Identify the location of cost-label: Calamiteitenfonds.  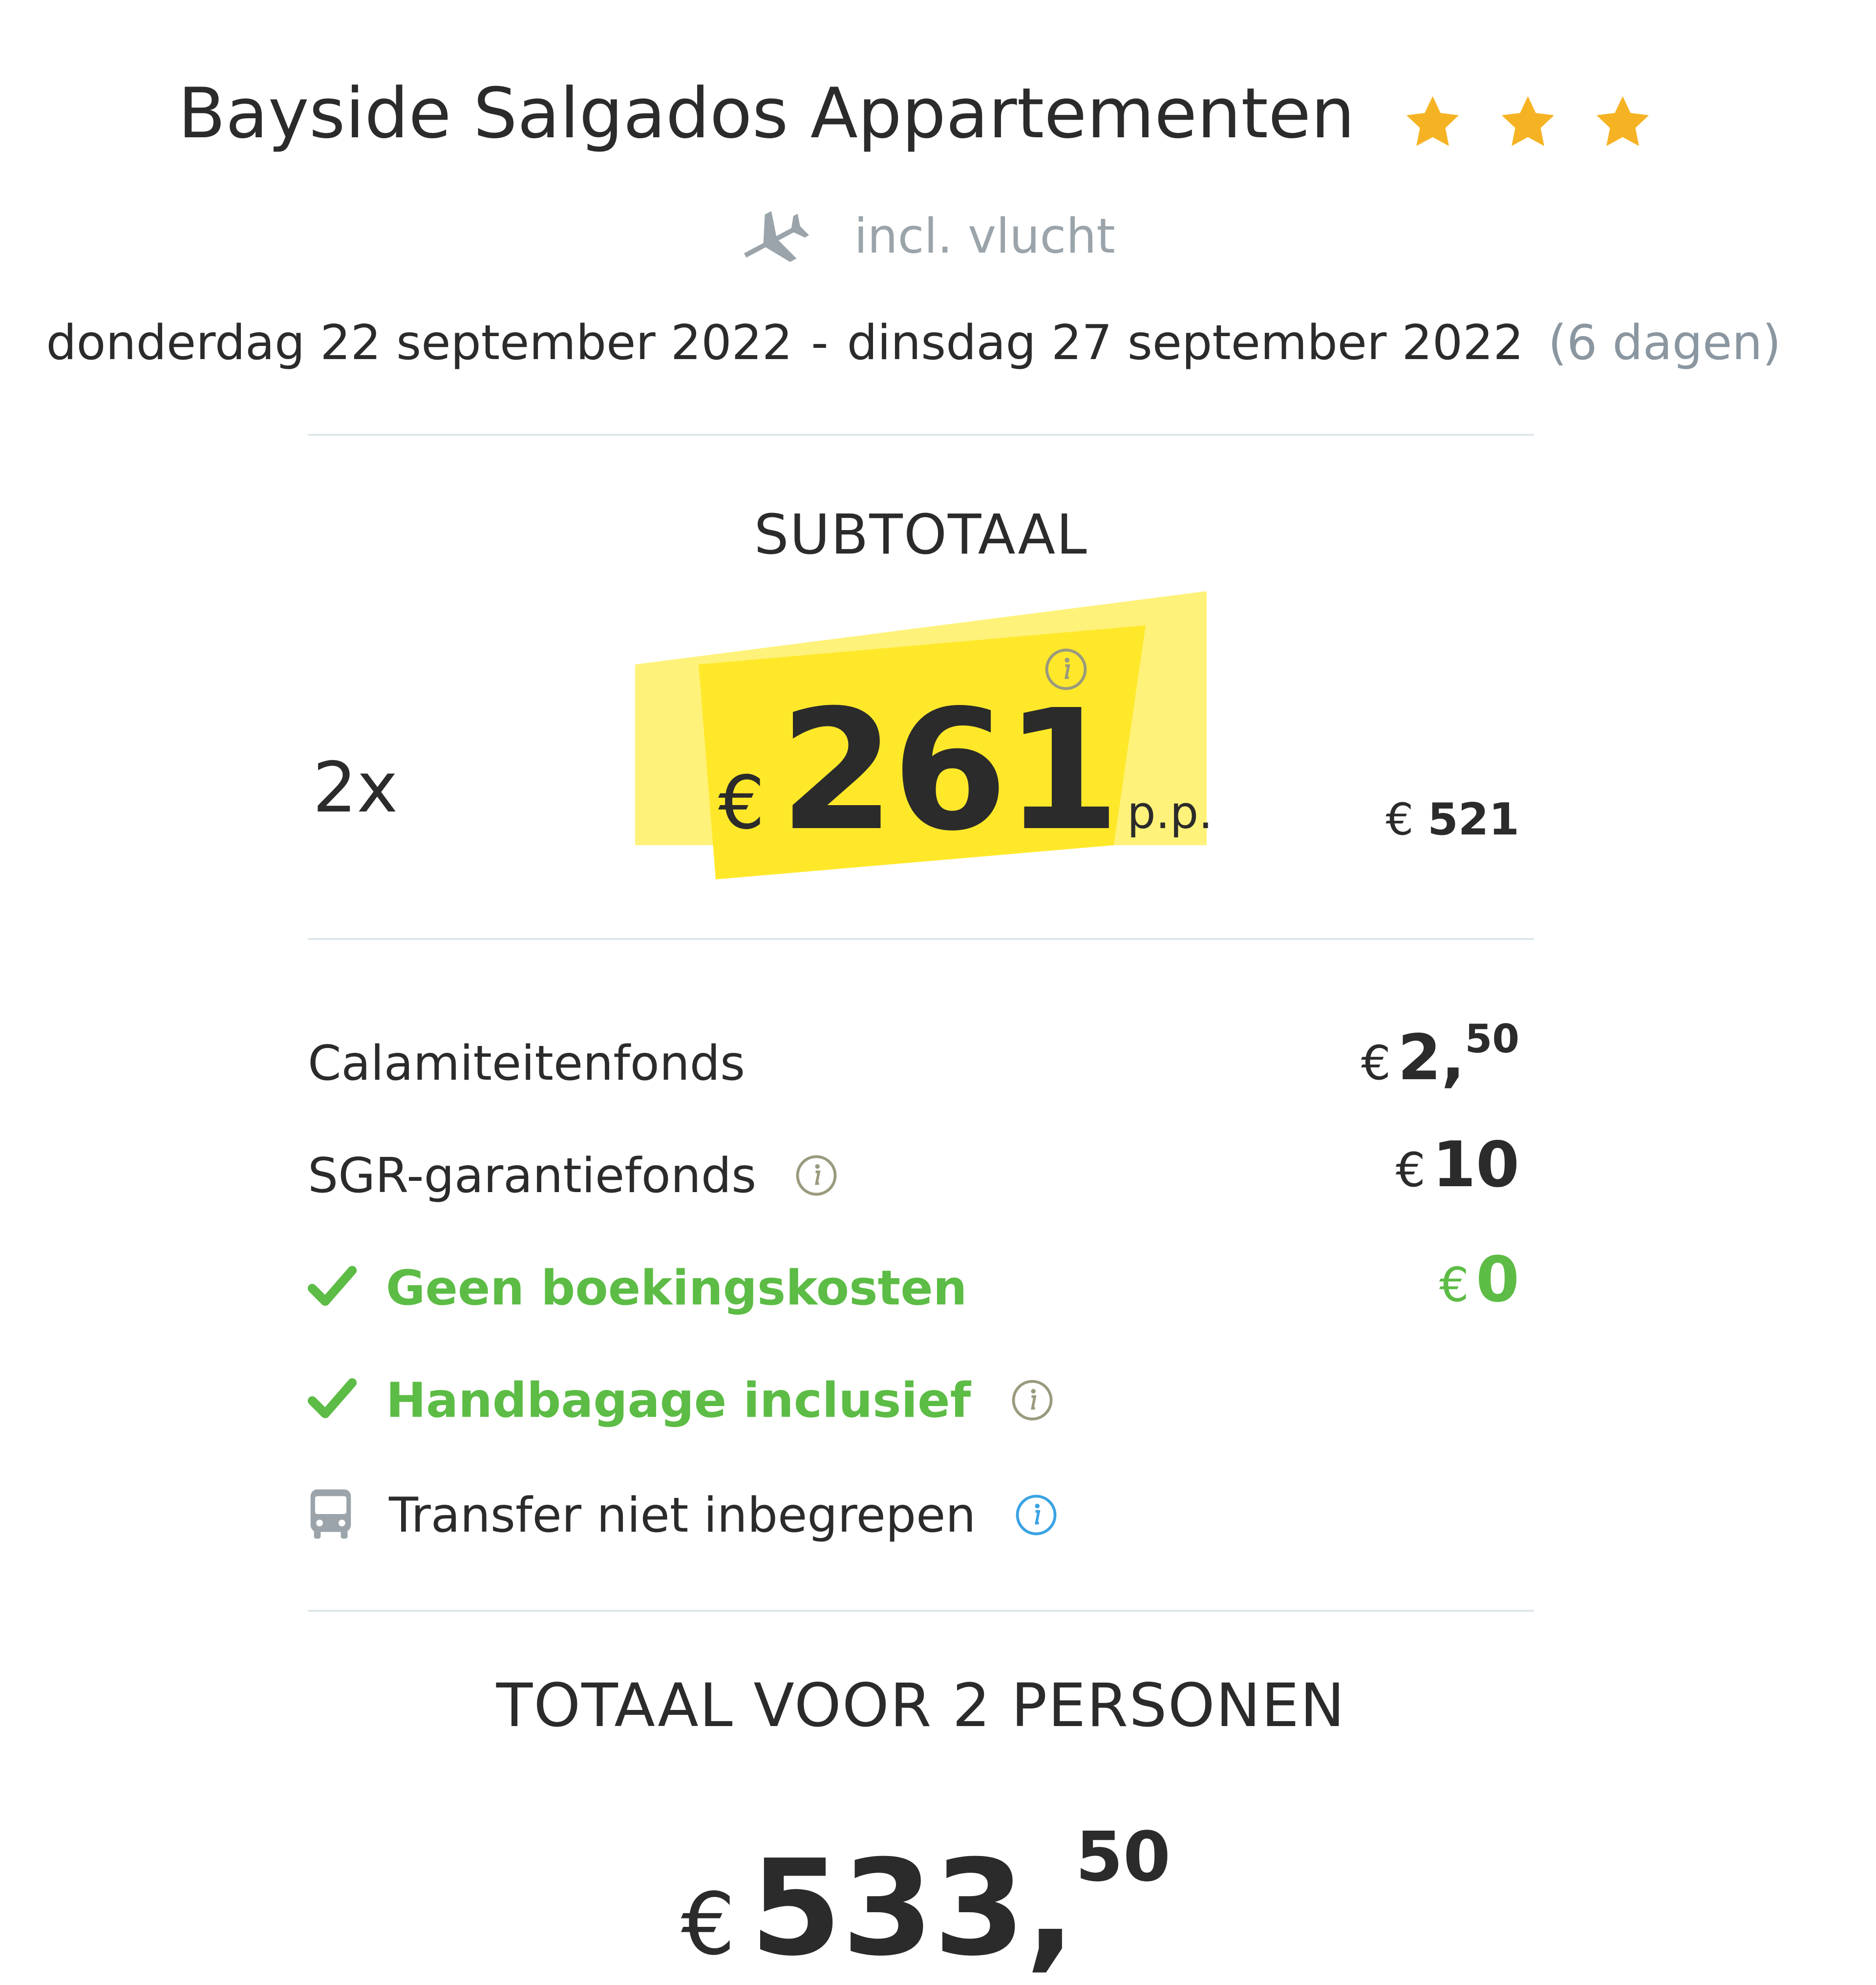
(527, 1063).